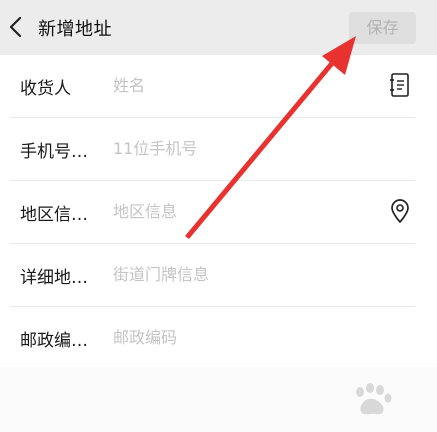 Image resolution: width=437 pixels, height=432 pixels. I want to click on contact-book-button, so click(400, 85).